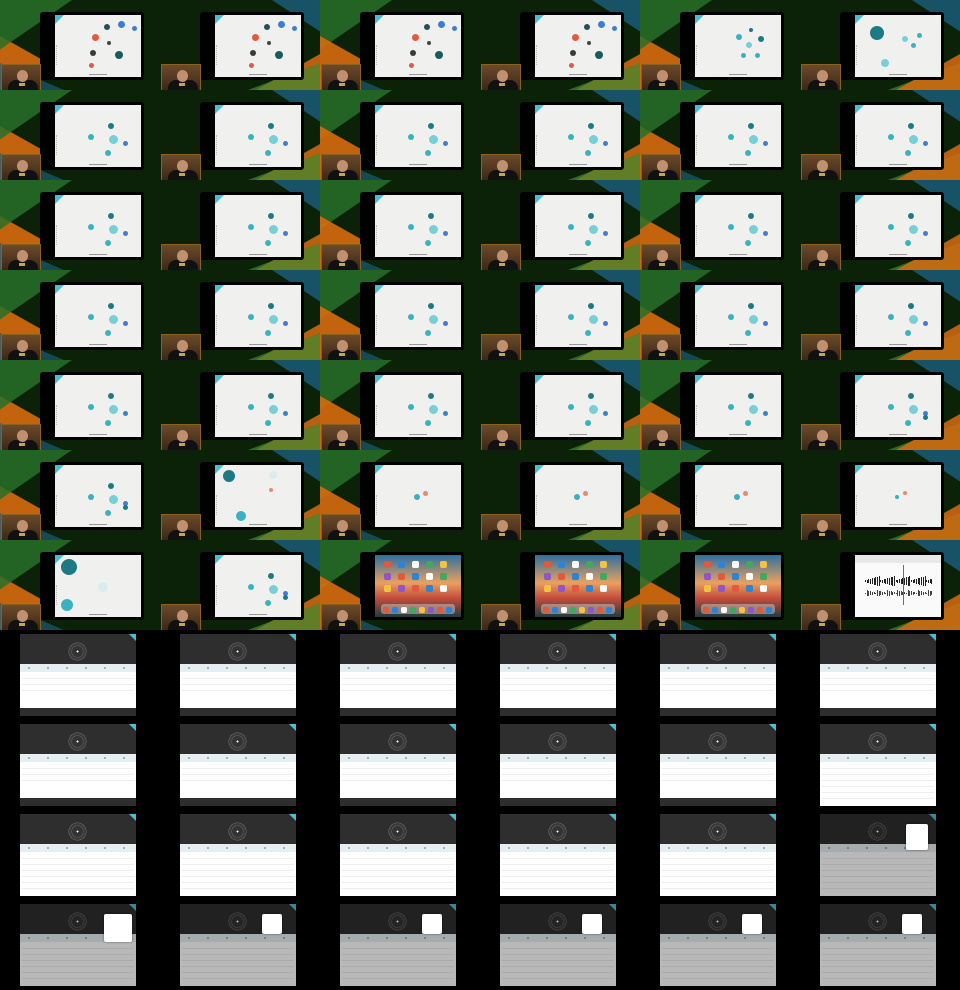  Describe the element at coordinates (720, 495) in the screenshot. I see `video-frame` at that location.